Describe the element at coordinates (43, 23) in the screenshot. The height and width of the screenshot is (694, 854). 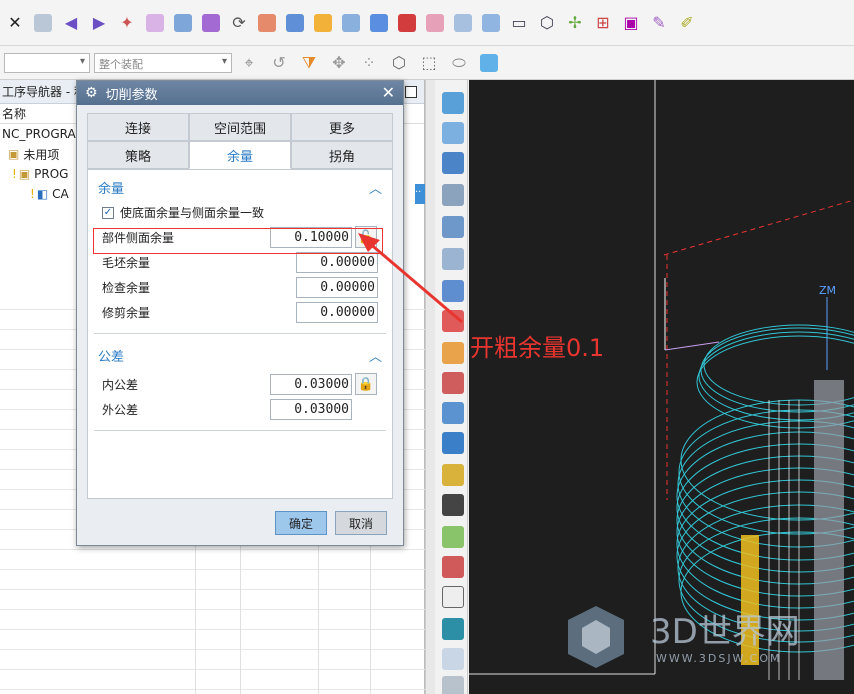
I see `copy-icon` at that location.